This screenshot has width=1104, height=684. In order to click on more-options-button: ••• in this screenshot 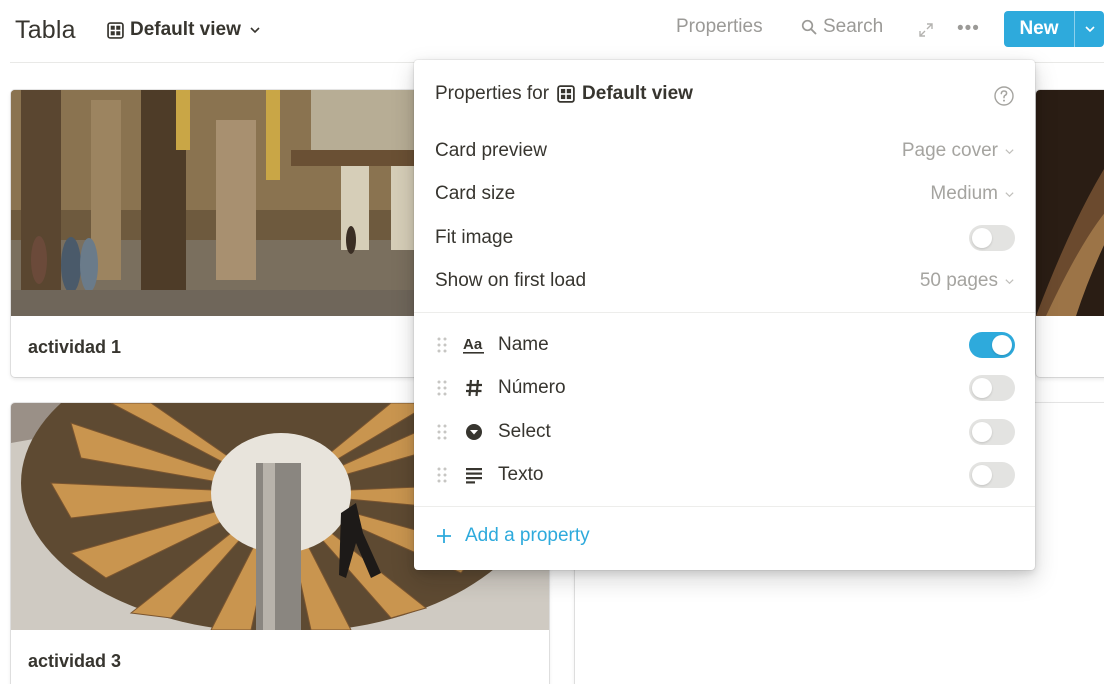, I will do `click(968, 29)`.